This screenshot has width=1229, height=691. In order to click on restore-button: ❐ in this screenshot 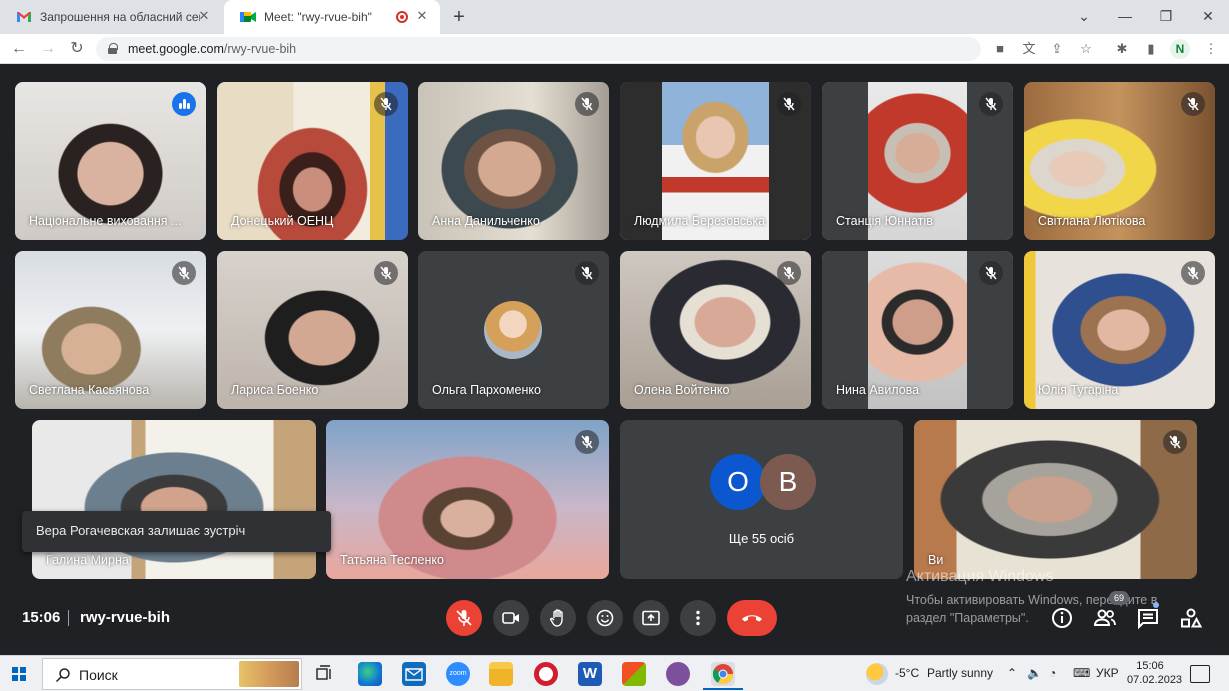, I will do `click(1166, 16)`.